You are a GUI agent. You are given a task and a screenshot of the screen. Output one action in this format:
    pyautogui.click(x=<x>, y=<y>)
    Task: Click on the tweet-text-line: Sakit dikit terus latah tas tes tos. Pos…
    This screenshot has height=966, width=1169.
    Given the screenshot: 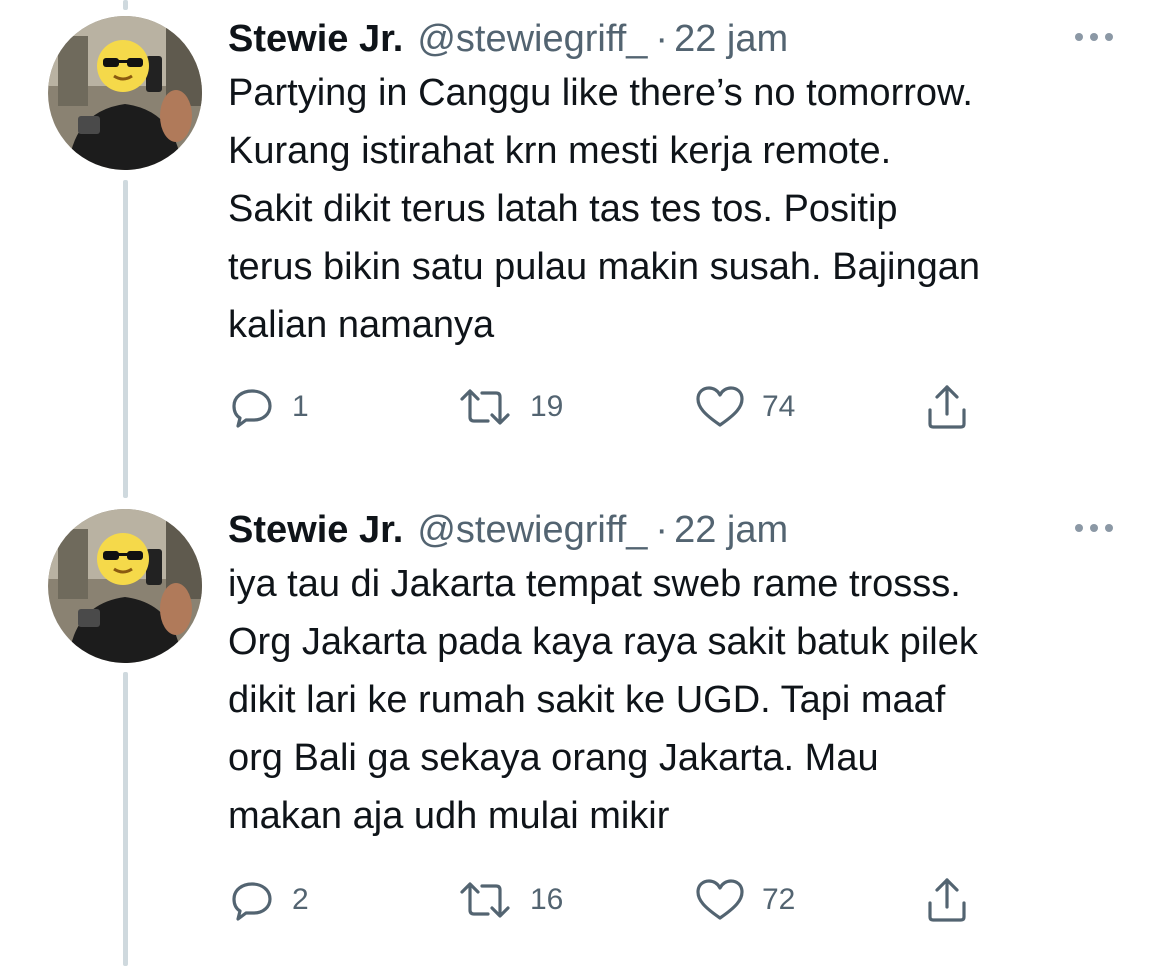 What is the action you would take?
    pyautogui.click(x=563, y=209)
    